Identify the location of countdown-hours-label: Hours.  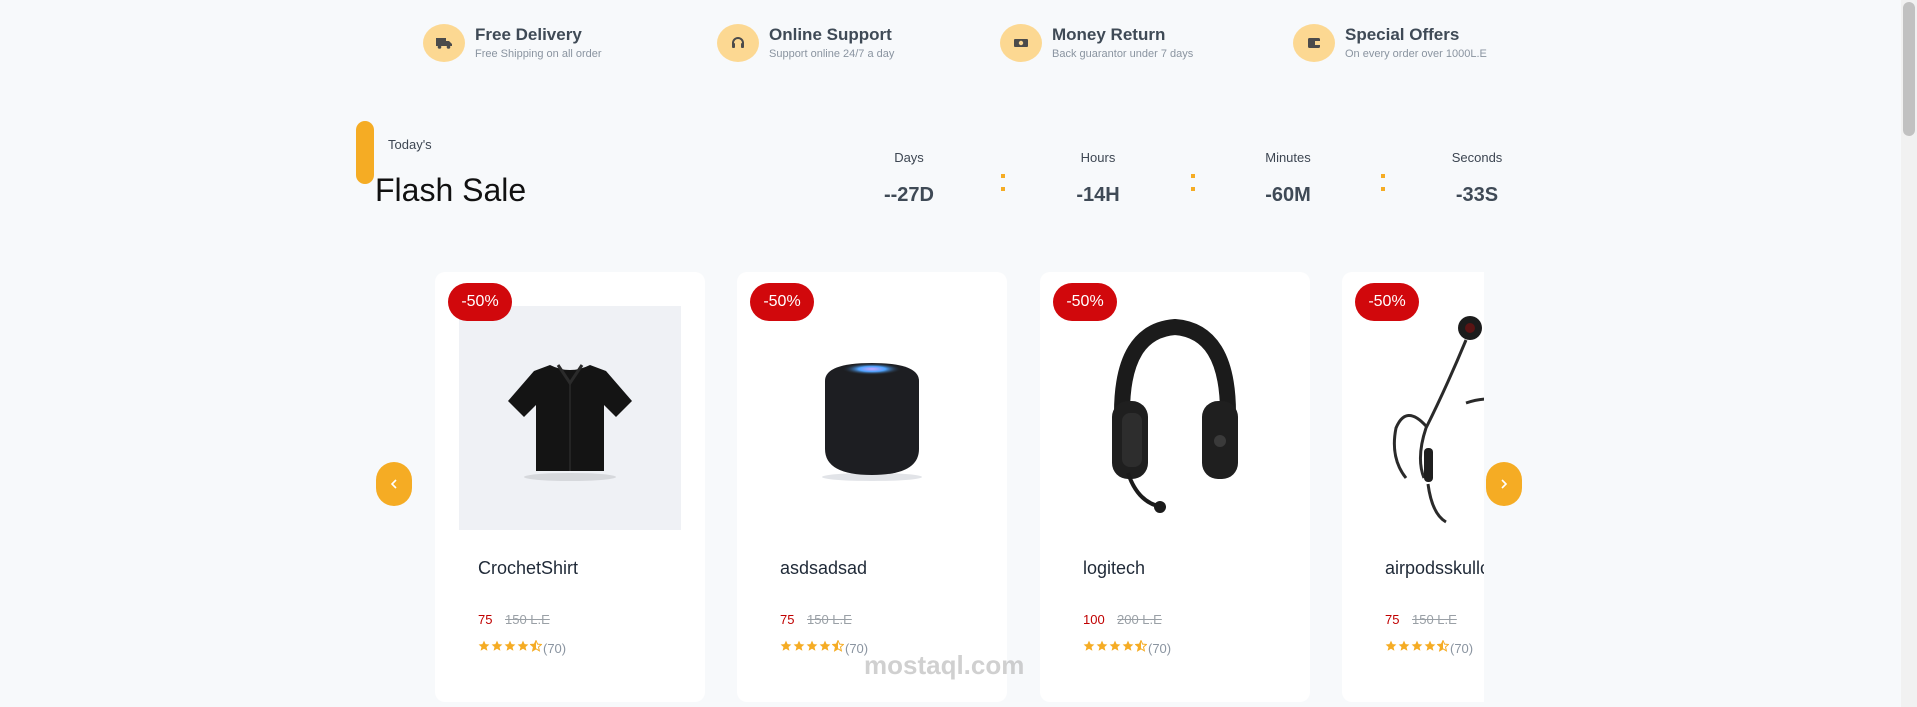
(1098, 157).